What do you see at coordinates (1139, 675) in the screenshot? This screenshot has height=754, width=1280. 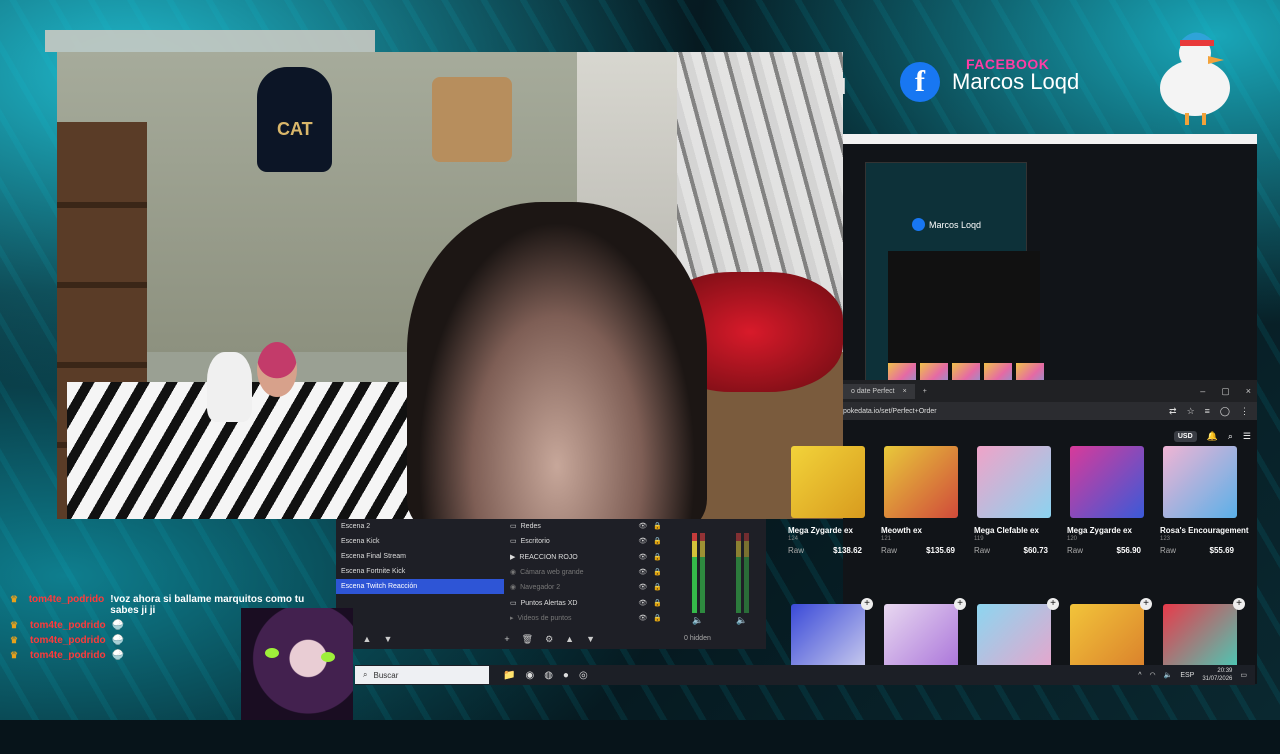 I see `tray-overflow-icon: ^` at bounding box center [1139, 675].